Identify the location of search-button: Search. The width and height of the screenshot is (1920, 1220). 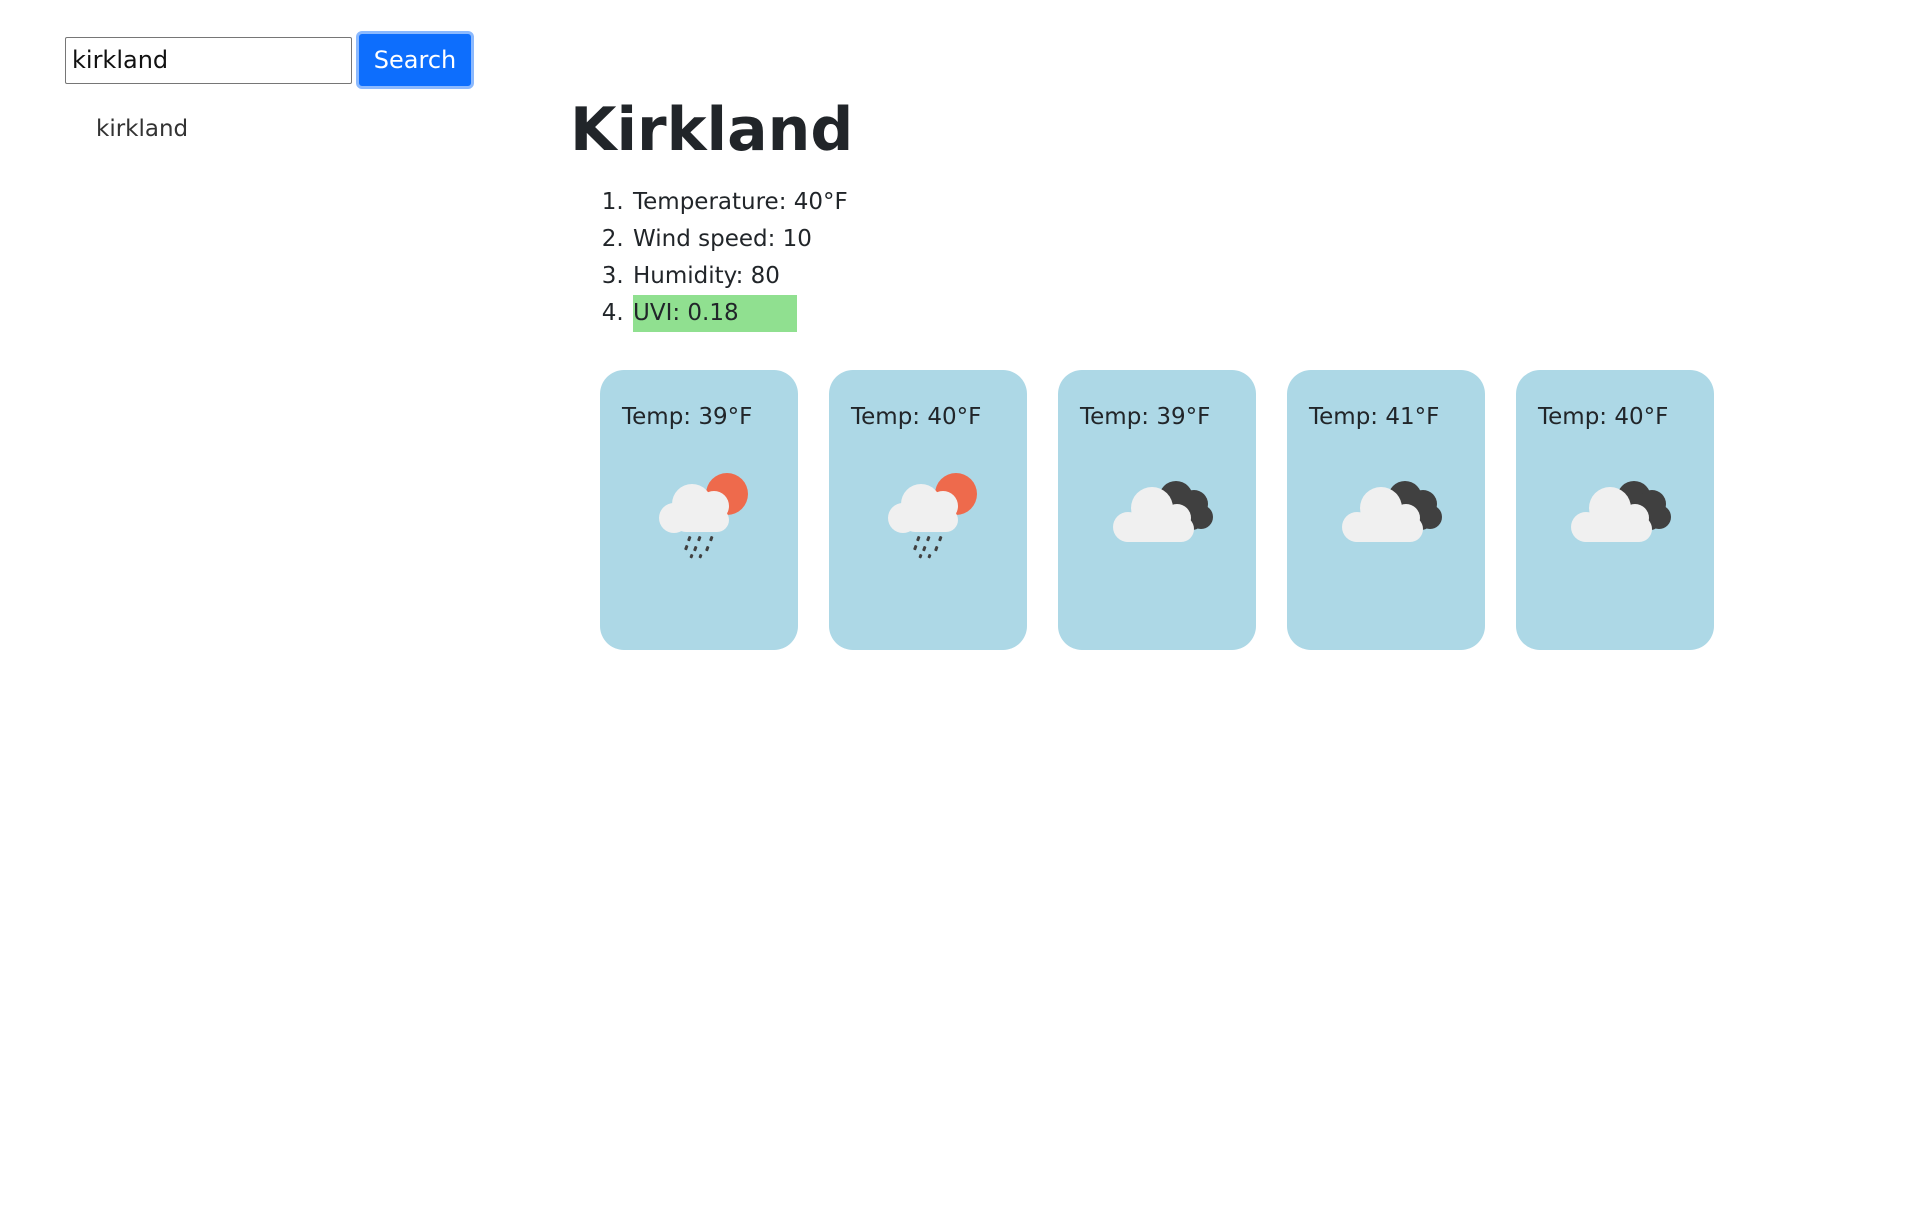
(415, 60).